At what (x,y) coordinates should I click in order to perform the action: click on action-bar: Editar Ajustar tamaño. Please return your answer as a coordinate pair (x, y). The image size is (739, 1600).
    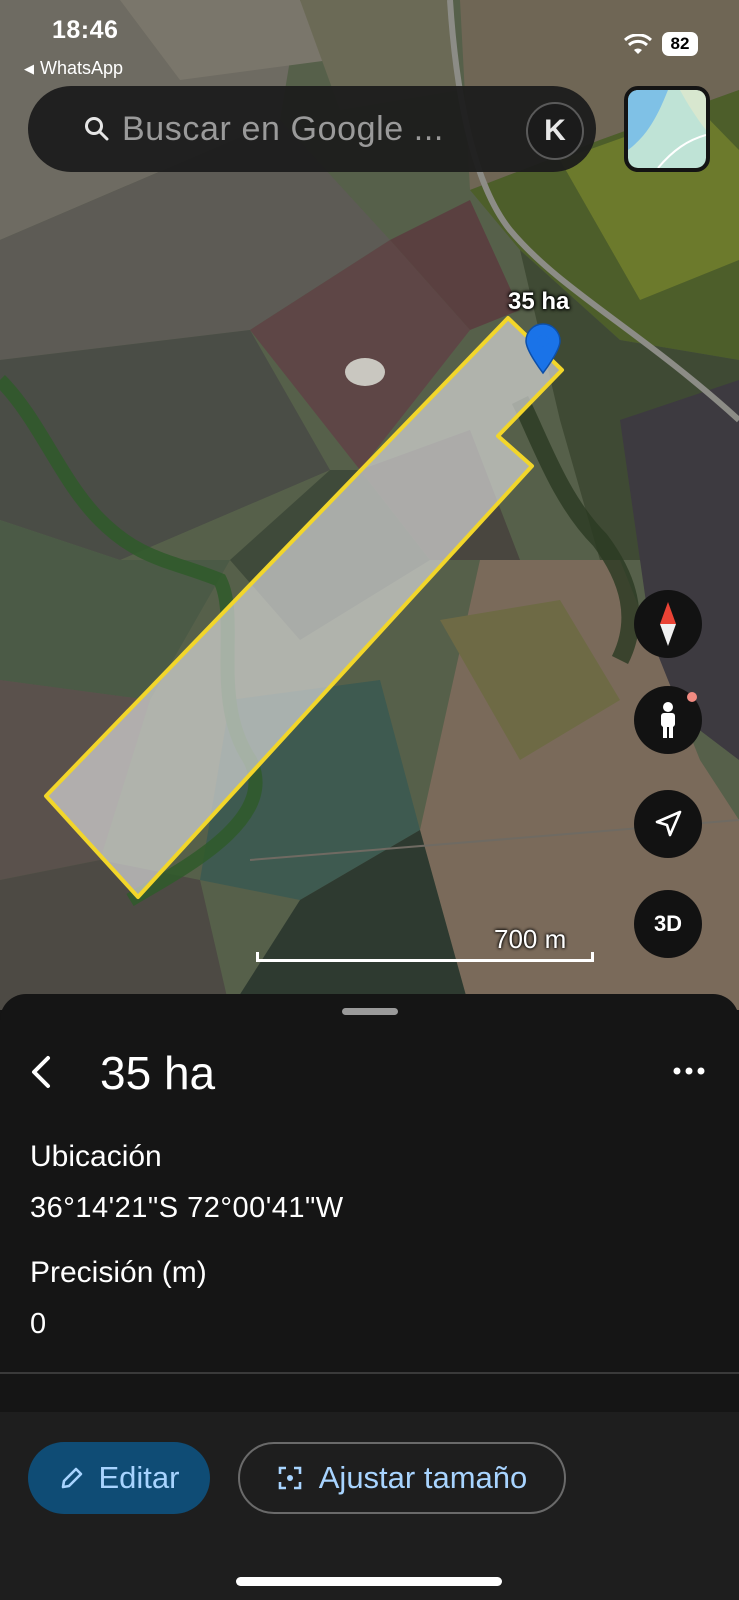
    Looking at the image, I should click on (369, 1506).